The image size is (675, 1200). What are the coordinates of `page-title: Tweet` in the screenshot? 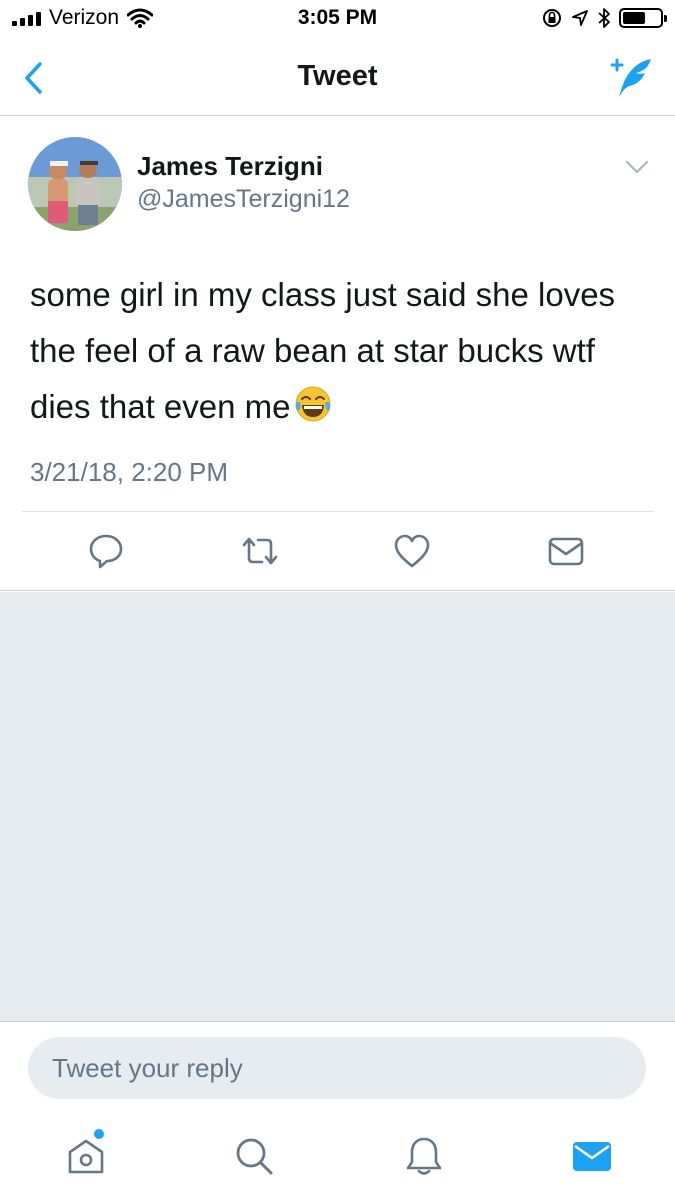 It's located at (337, 76).